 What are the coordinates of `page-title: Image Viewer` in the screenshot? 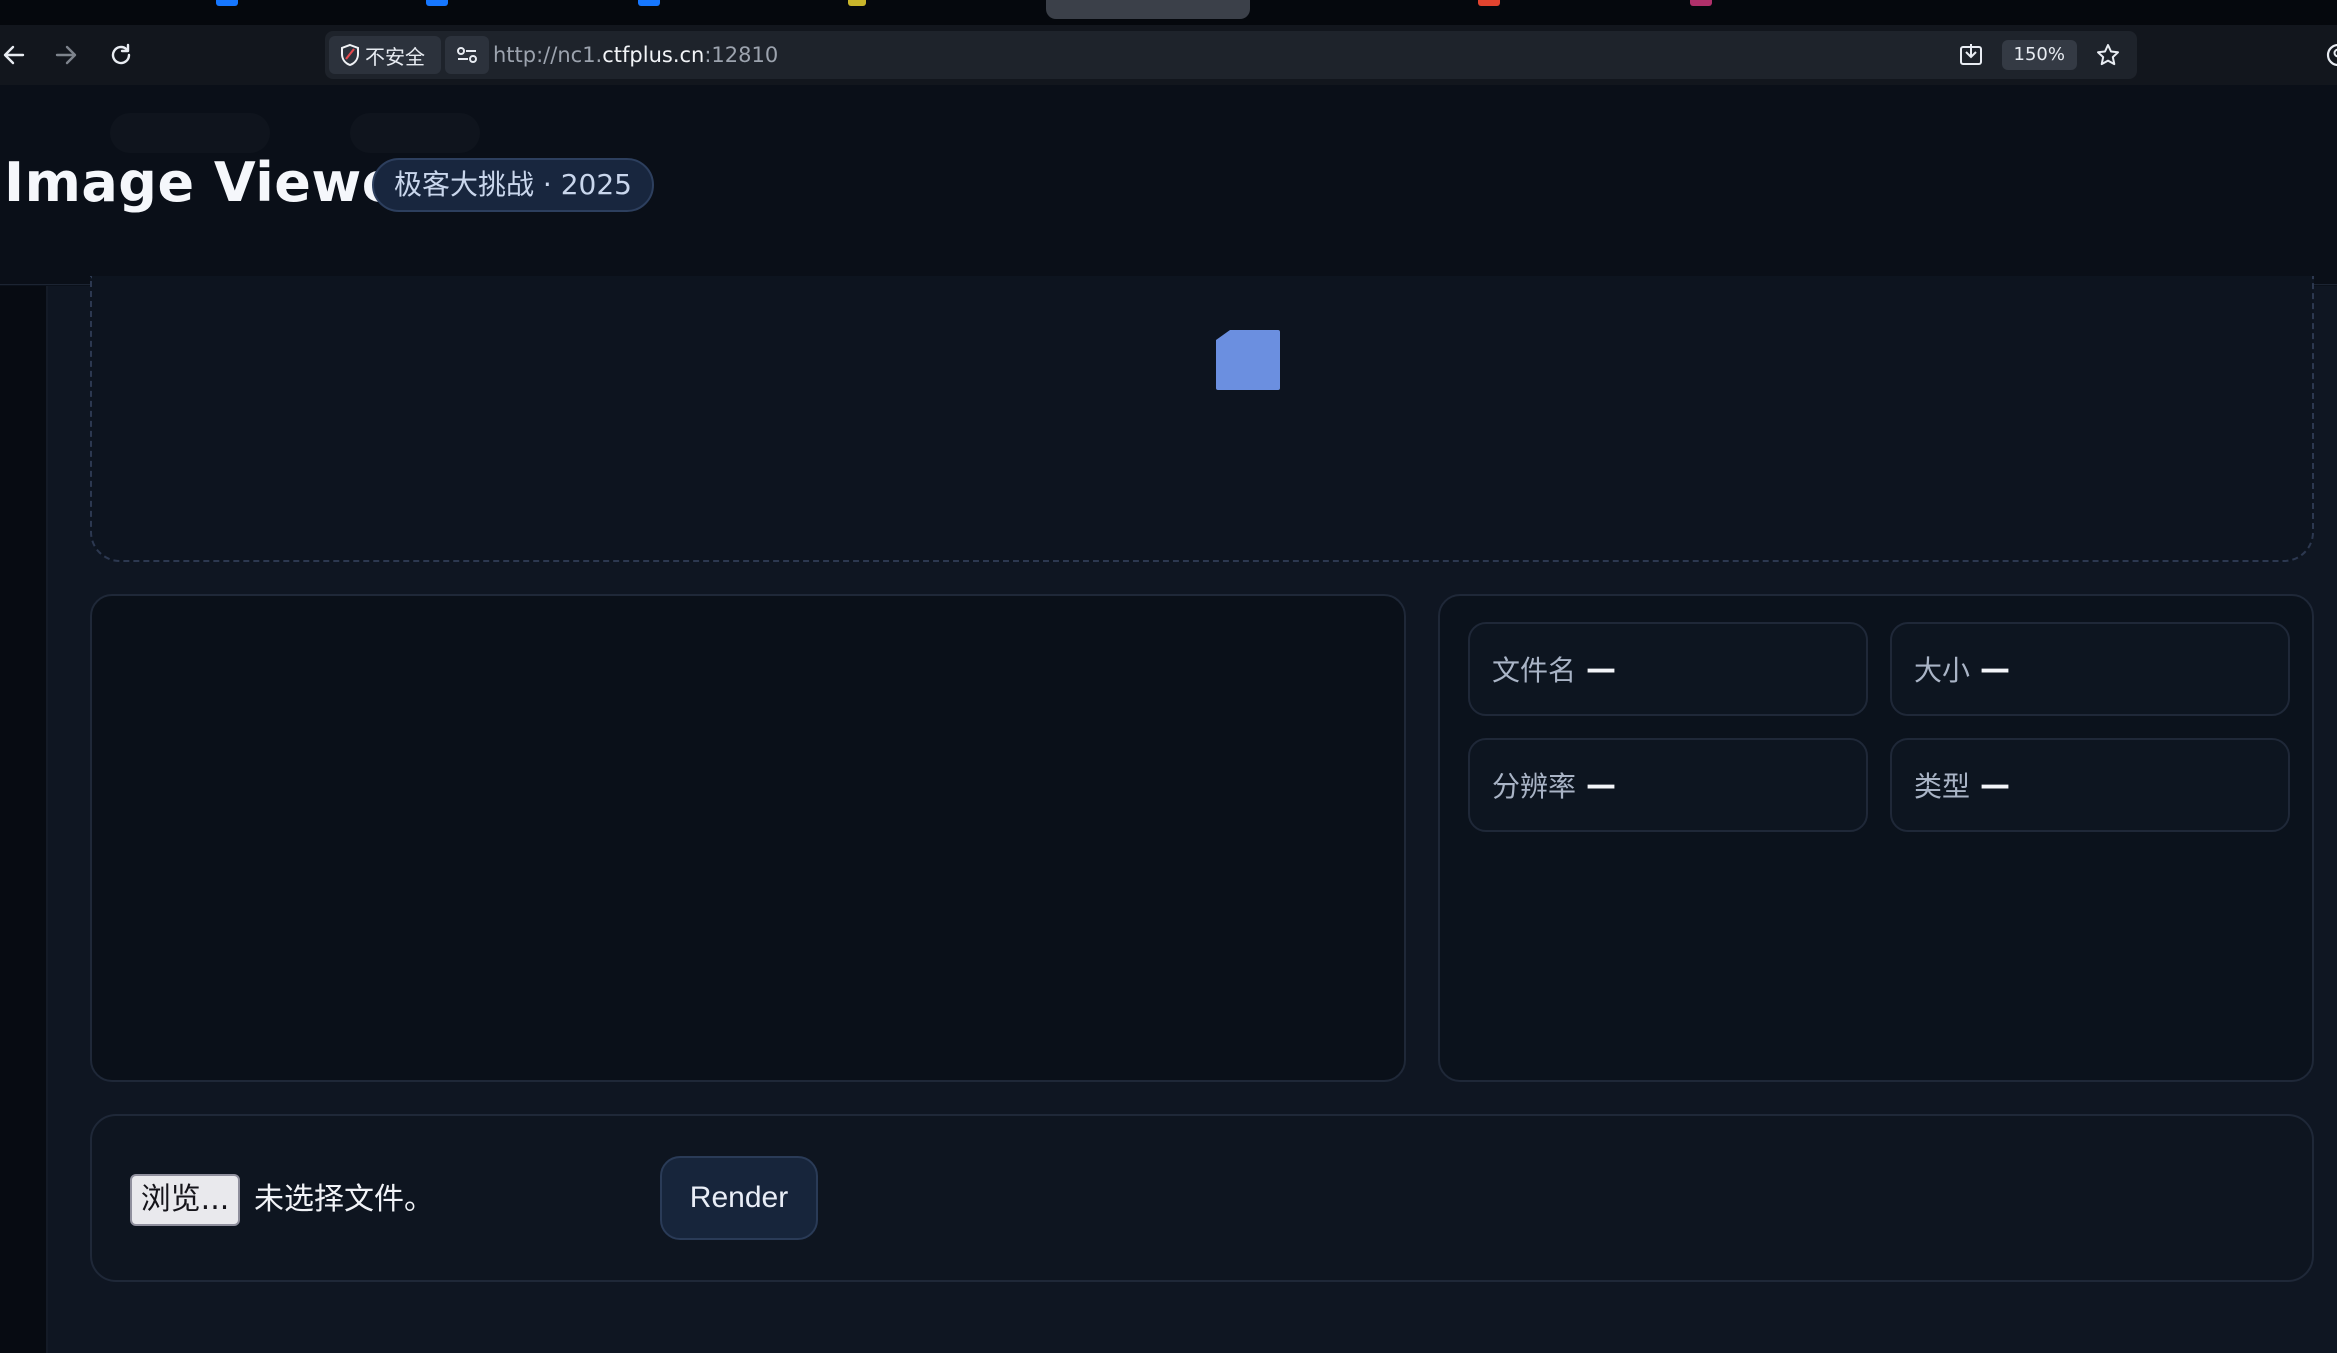 It's located at (215, 182).